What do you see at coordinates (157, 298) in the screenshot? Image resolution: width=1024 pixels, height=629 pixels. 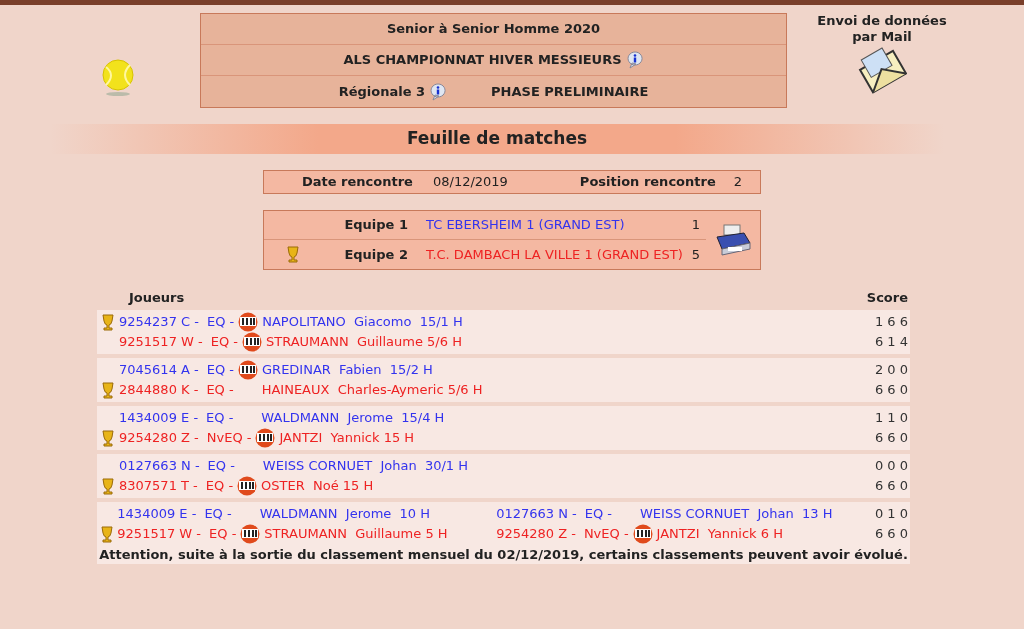 I see `column-header: Joueurs` at bounding box center [157, 298].